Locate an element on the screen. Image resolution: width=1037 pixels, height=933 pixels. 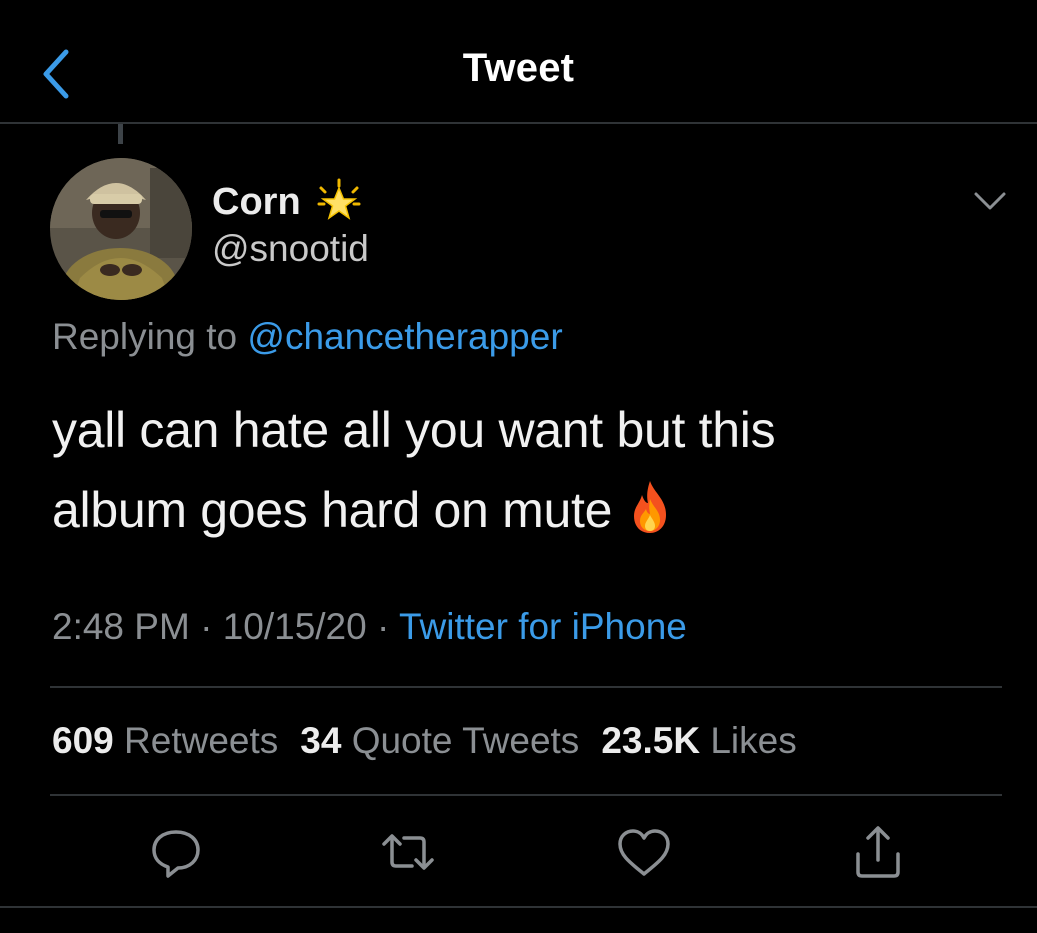
like-button is located at coordinates (644, 852).